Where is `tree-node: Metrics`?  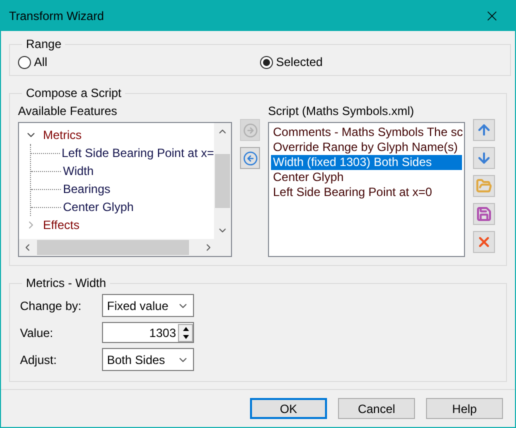 tree-node: Metrics is located at coordinates (116, 135).